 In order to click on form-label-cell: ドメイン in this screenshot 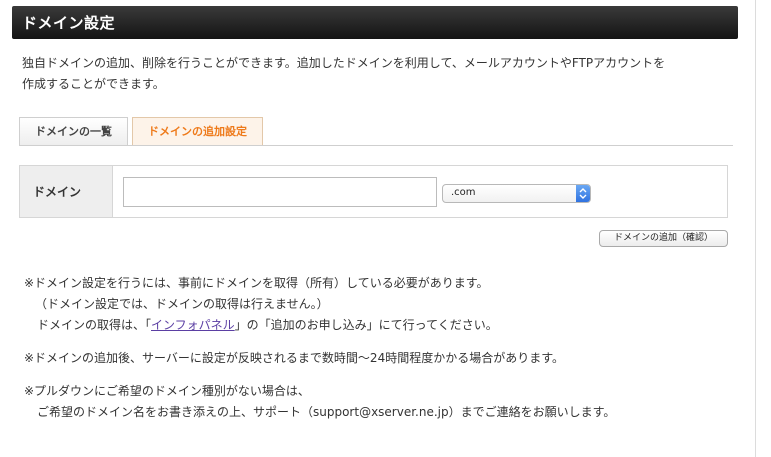, I will do `click(66, 191)`.